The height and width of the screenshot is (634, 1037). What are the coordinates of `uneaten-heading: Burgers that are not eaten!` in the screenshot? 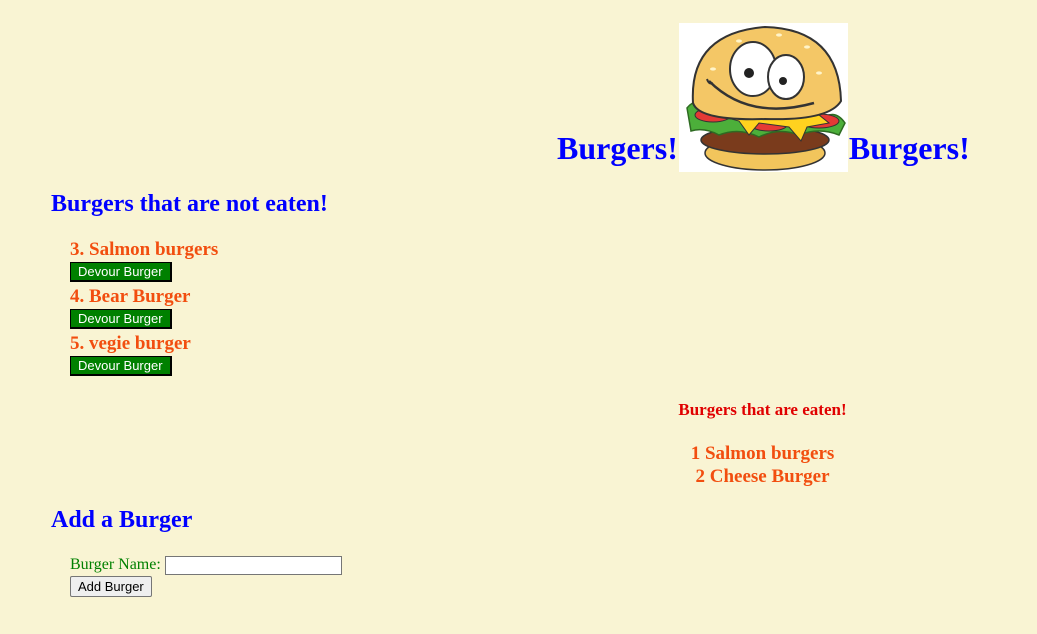 It's located at (189, 204).